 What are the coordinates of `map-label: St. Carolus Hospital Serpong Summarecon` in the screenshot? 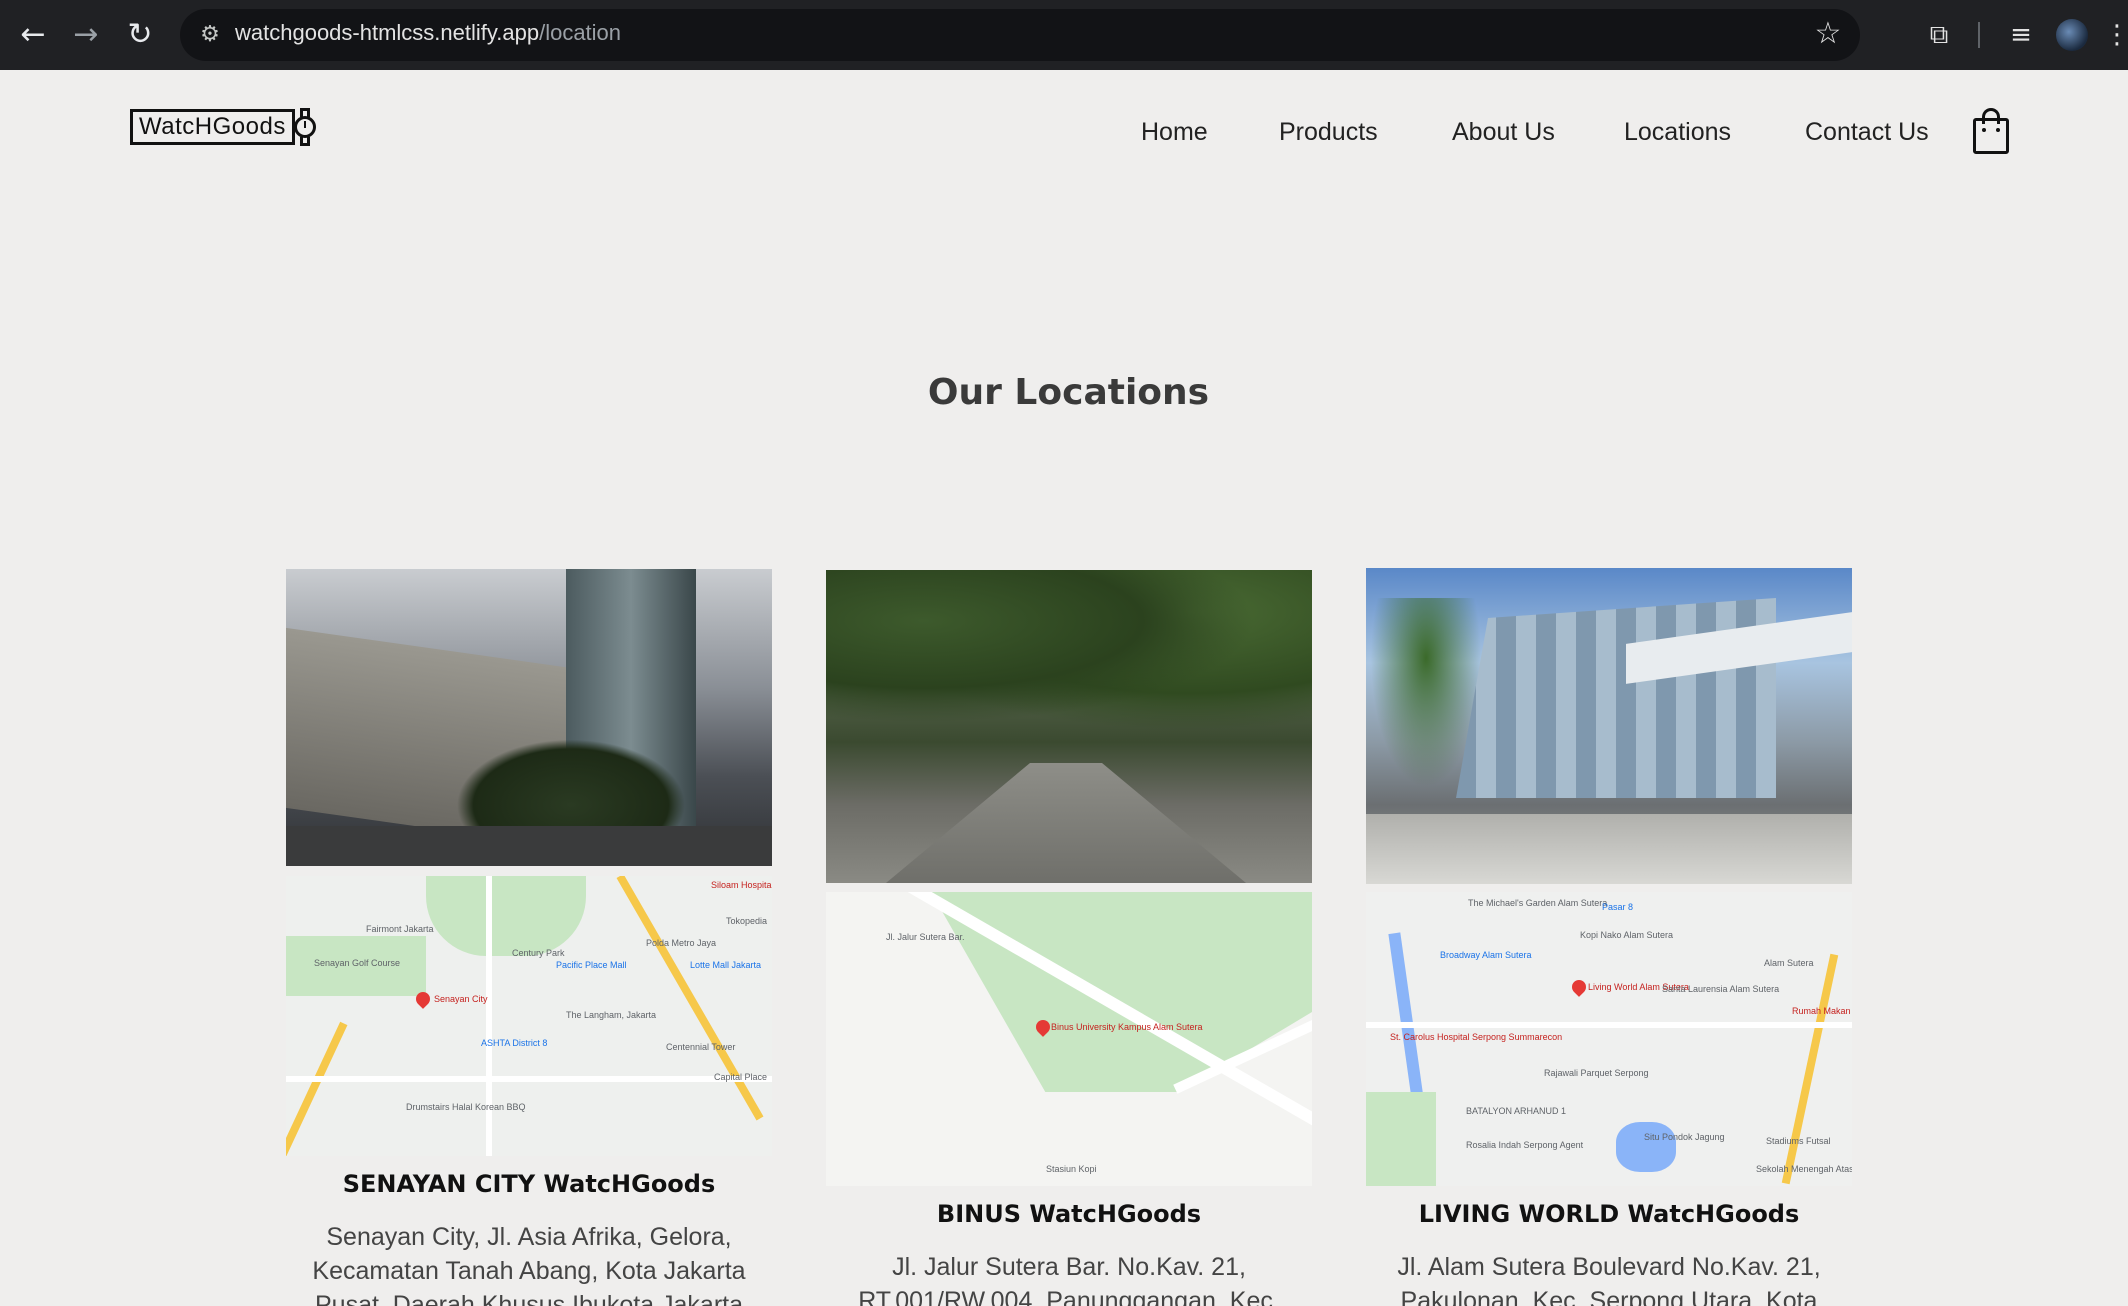 It's located at (1476, 1037).